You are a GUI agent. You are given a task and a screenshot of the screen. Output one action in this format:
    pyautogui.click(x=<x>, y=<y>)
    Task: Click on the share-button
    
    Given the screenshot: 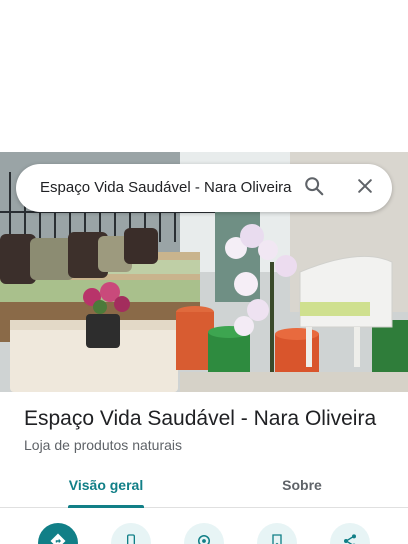 What is the action you would take?
    pyautogui.click(x=350, y=533)
    